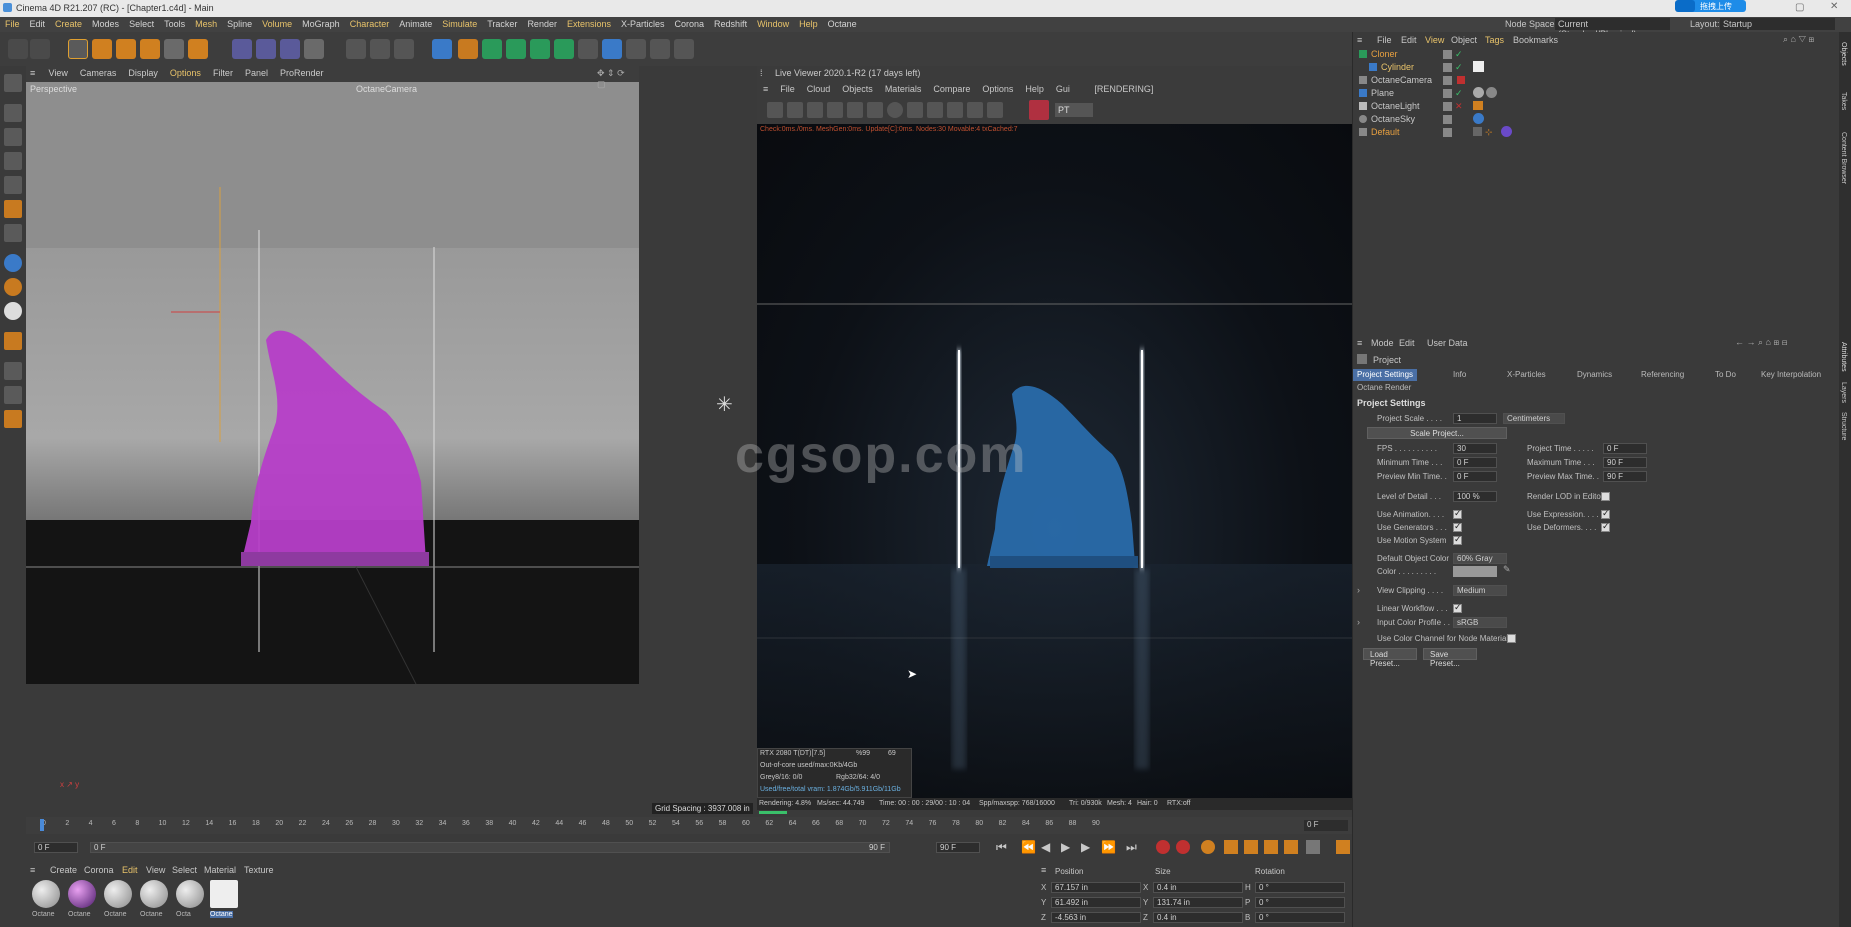 This screenshot has width=1851, height=927. I want to click on key-position-icon, so click(1231, 847).